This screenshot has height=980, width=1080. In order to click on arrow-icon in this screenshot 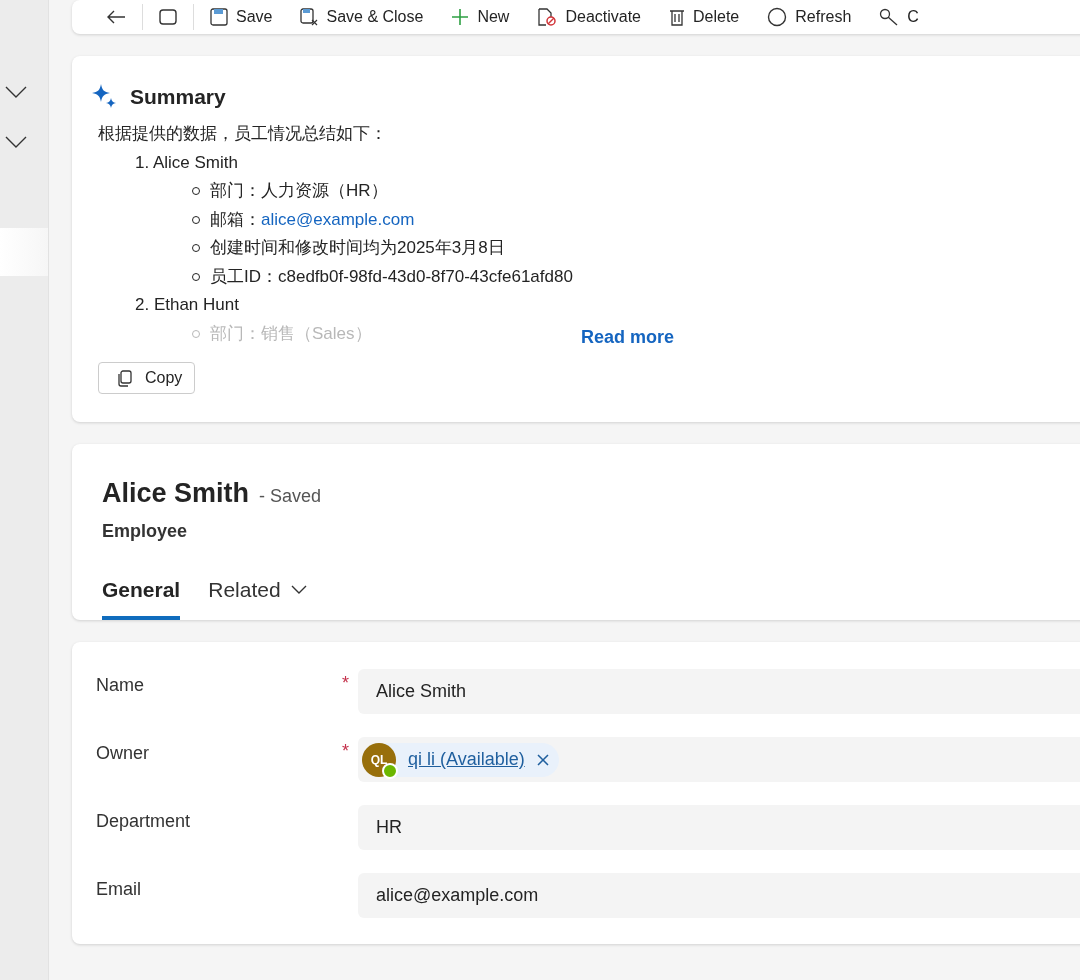, I will do `click(116, 17)`.